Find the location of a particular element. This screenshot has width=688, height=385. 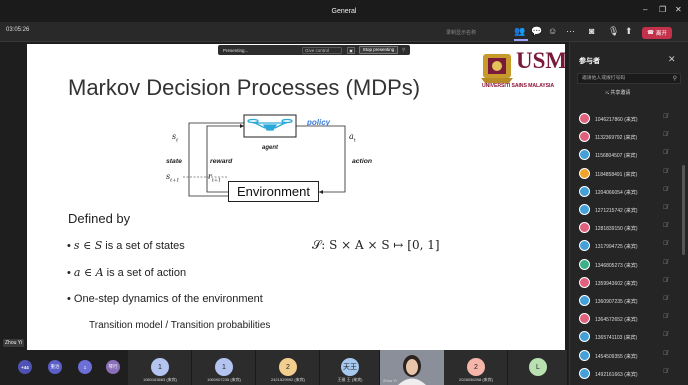

participant-row: 1317994725 (来宾) 🎙̸ is located at coordinates (629, 246).